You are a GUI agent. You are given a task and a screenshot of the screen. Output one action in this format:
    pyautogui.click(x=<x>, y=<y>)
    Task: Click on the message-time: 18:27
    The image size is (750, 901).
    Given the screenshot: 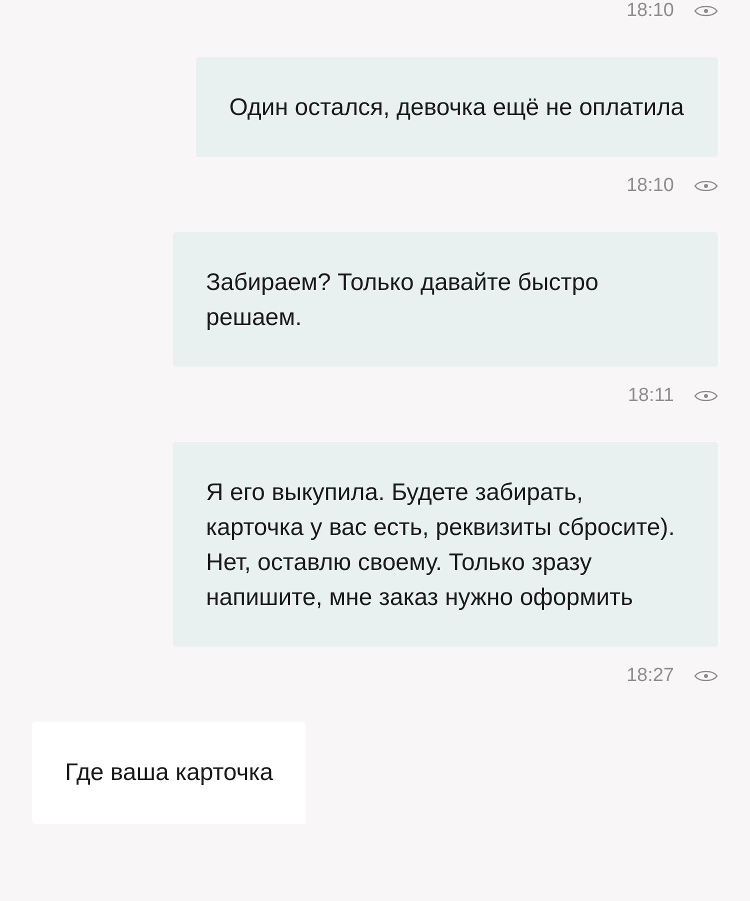 What is the action you would take?
    pyautogui.click(x=650, y=676)
    